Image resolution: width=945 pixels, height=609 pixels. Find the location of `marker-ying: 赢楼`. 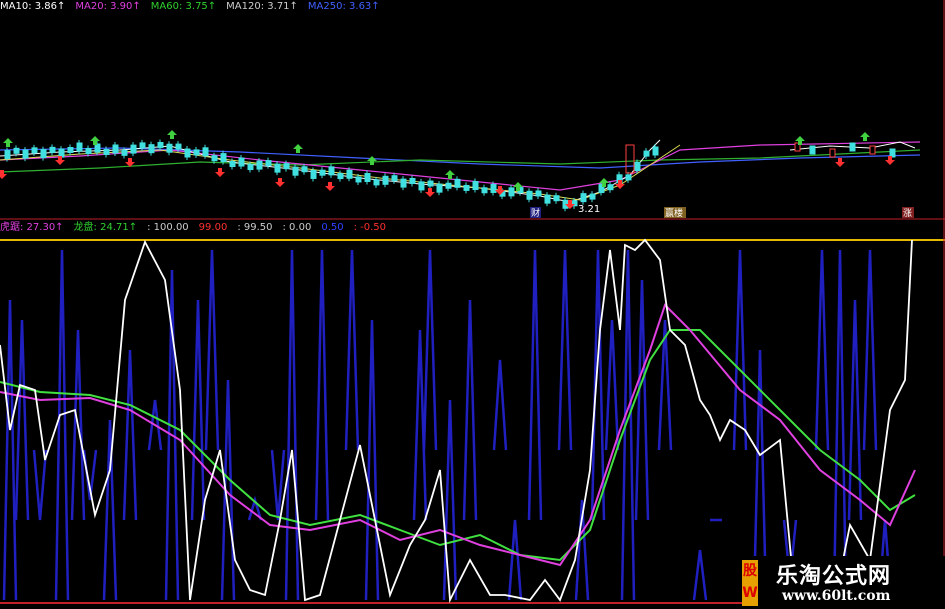

marker-ying: 赢楼 is located at coordinates (674, 213).